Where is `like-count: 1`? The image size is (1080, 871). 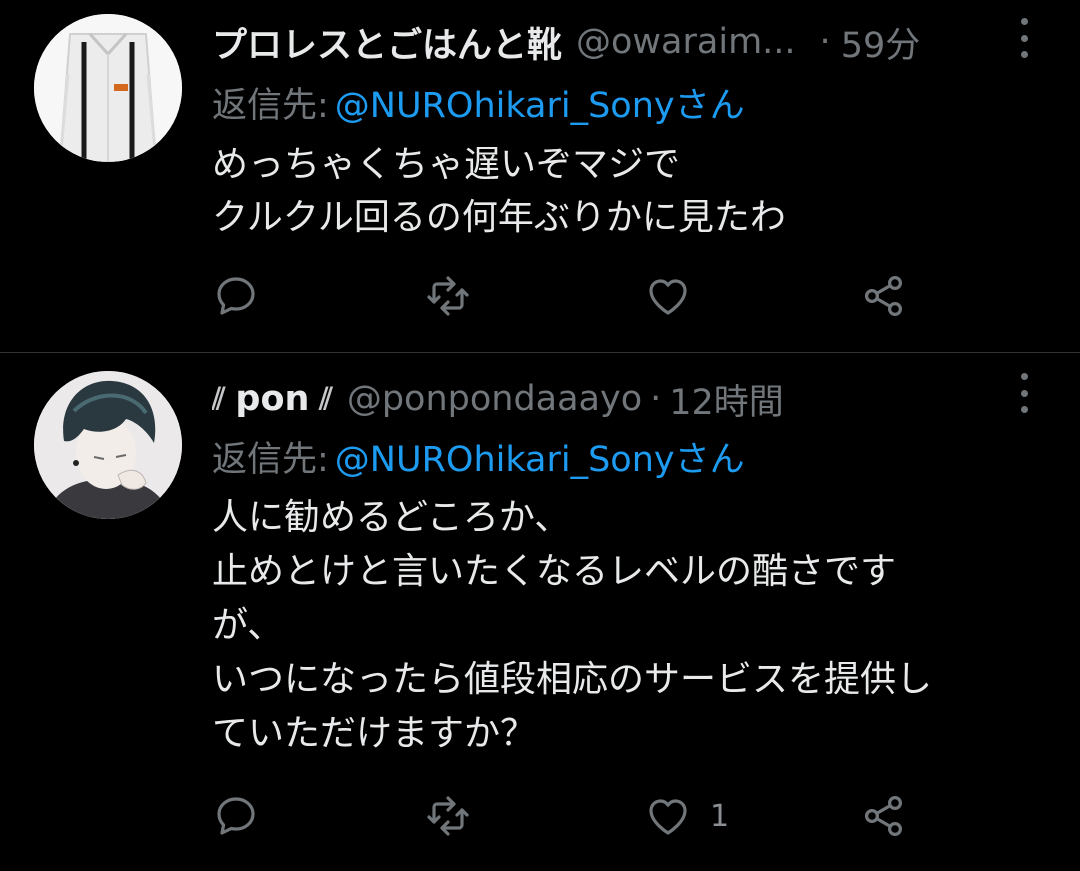
like-count: 1 is located at coordinates (720, 816).